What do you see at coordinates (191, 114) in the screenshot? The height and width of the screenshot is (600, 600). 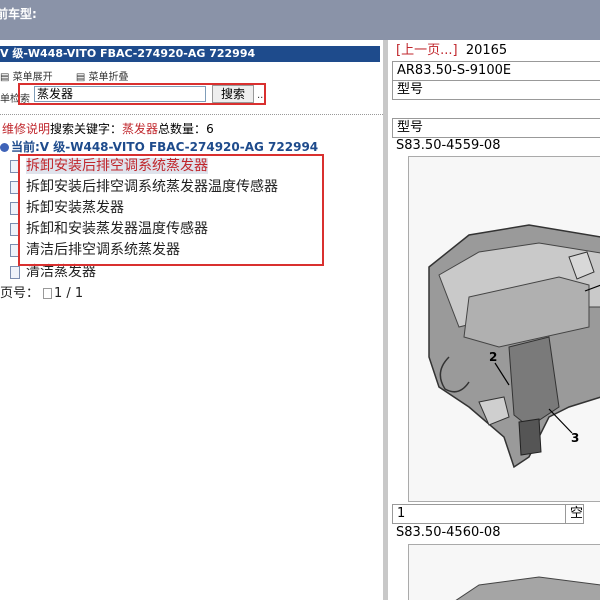 I see `divider` at bounding box center [191, 114].